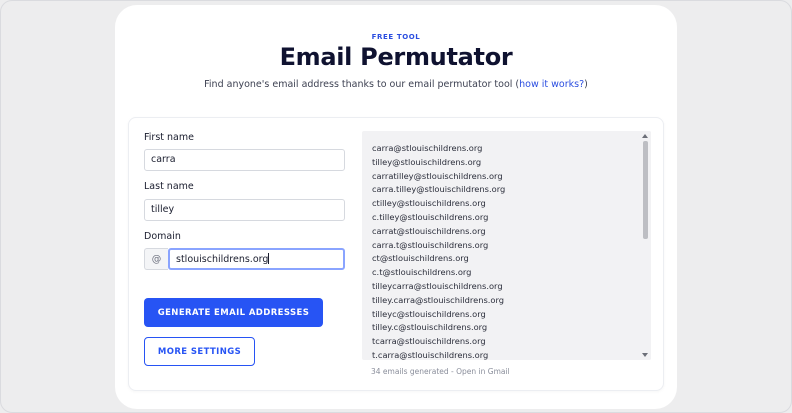 The image size is (792, 413). What do you see at coordinates (162, 236) in the screenshot?
I see `domain-label: Domain` at bounding box center [162, 236].